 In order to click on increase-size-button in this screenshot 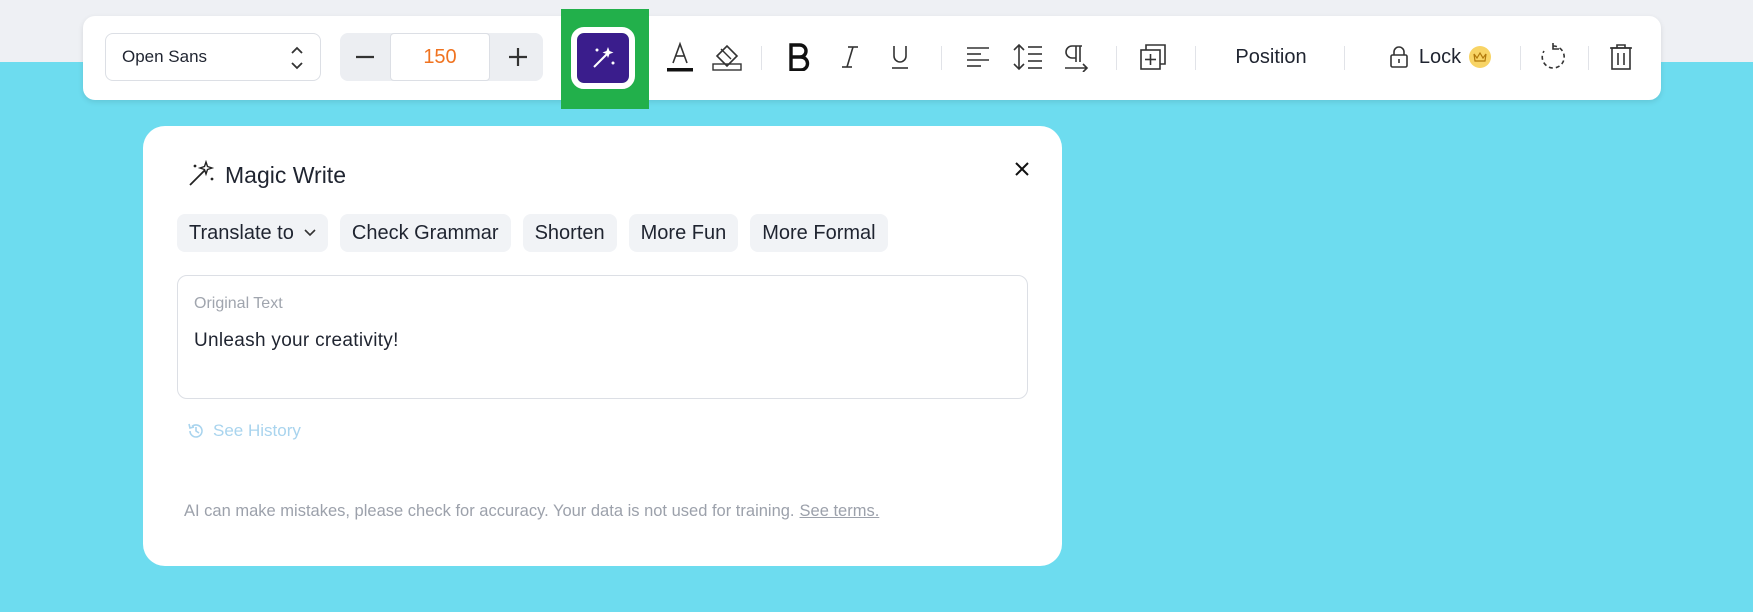, I will do `click(518, 57)`.